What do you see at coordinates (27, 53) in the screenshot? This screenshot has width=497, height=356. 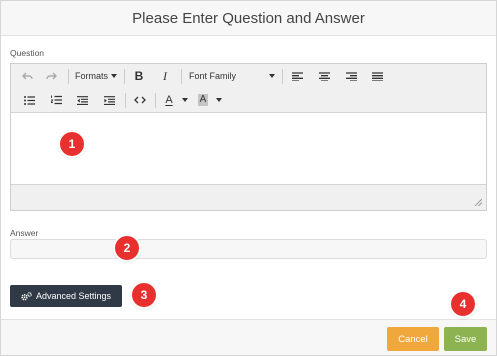 I see `question-label: Question` at bounding box center [27, 53].